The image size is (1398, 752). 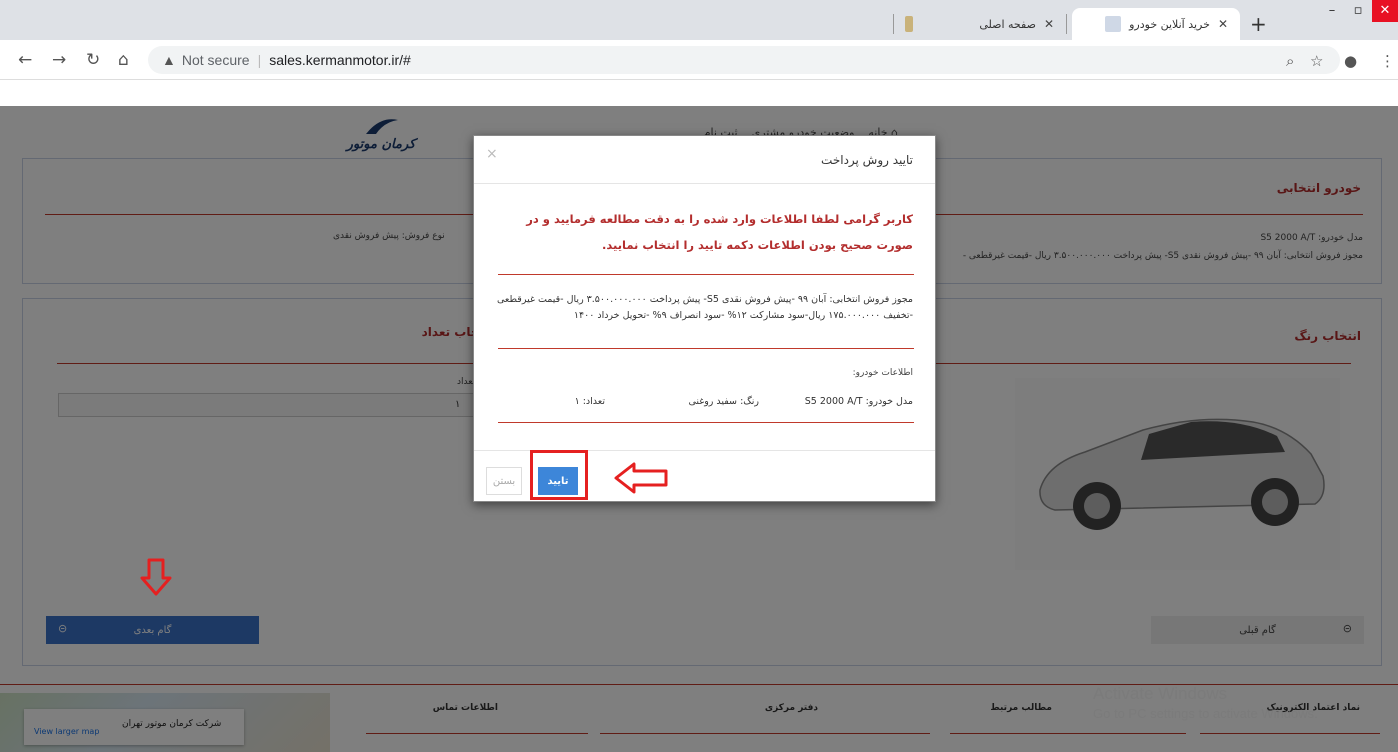 I want to click on star-icon: ☆, so click(x=1316, y=61).